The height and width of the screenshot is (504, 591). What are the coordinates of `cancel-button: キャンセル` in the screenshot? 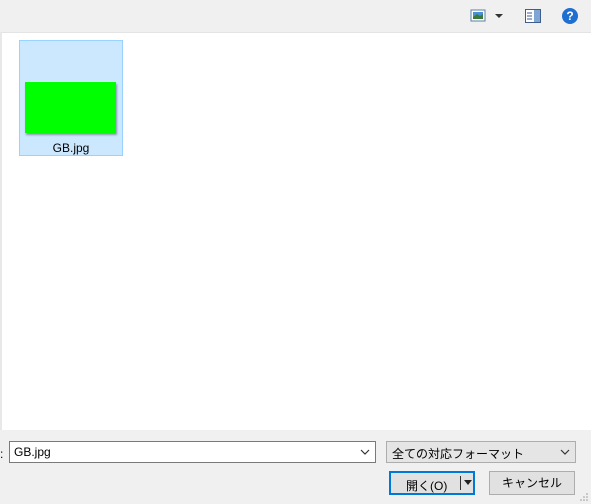 It's located at (532, 483).